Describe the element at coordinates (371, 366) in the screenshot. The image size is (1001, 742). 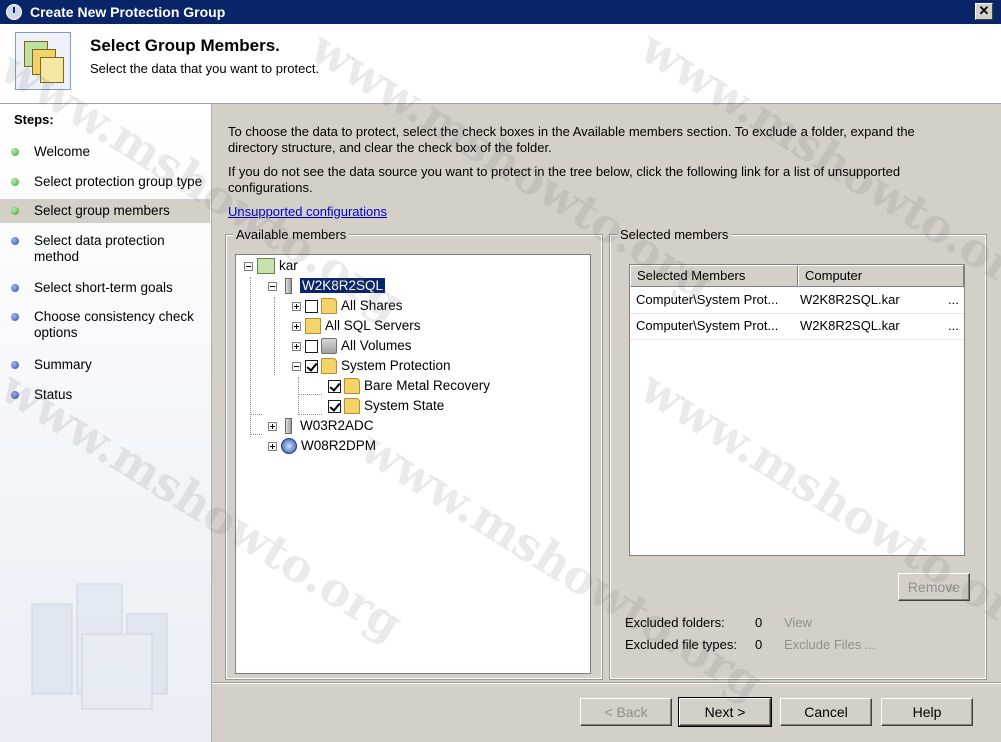
I see `tree-node-system-protection: System Protection` at that location.